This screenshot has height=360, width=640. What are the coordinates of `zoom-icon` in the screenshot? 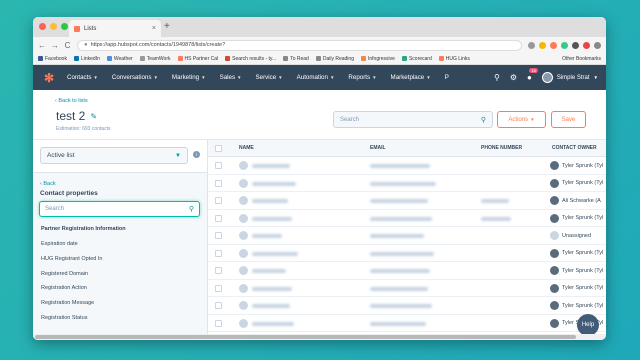 It's located at (531, 45).